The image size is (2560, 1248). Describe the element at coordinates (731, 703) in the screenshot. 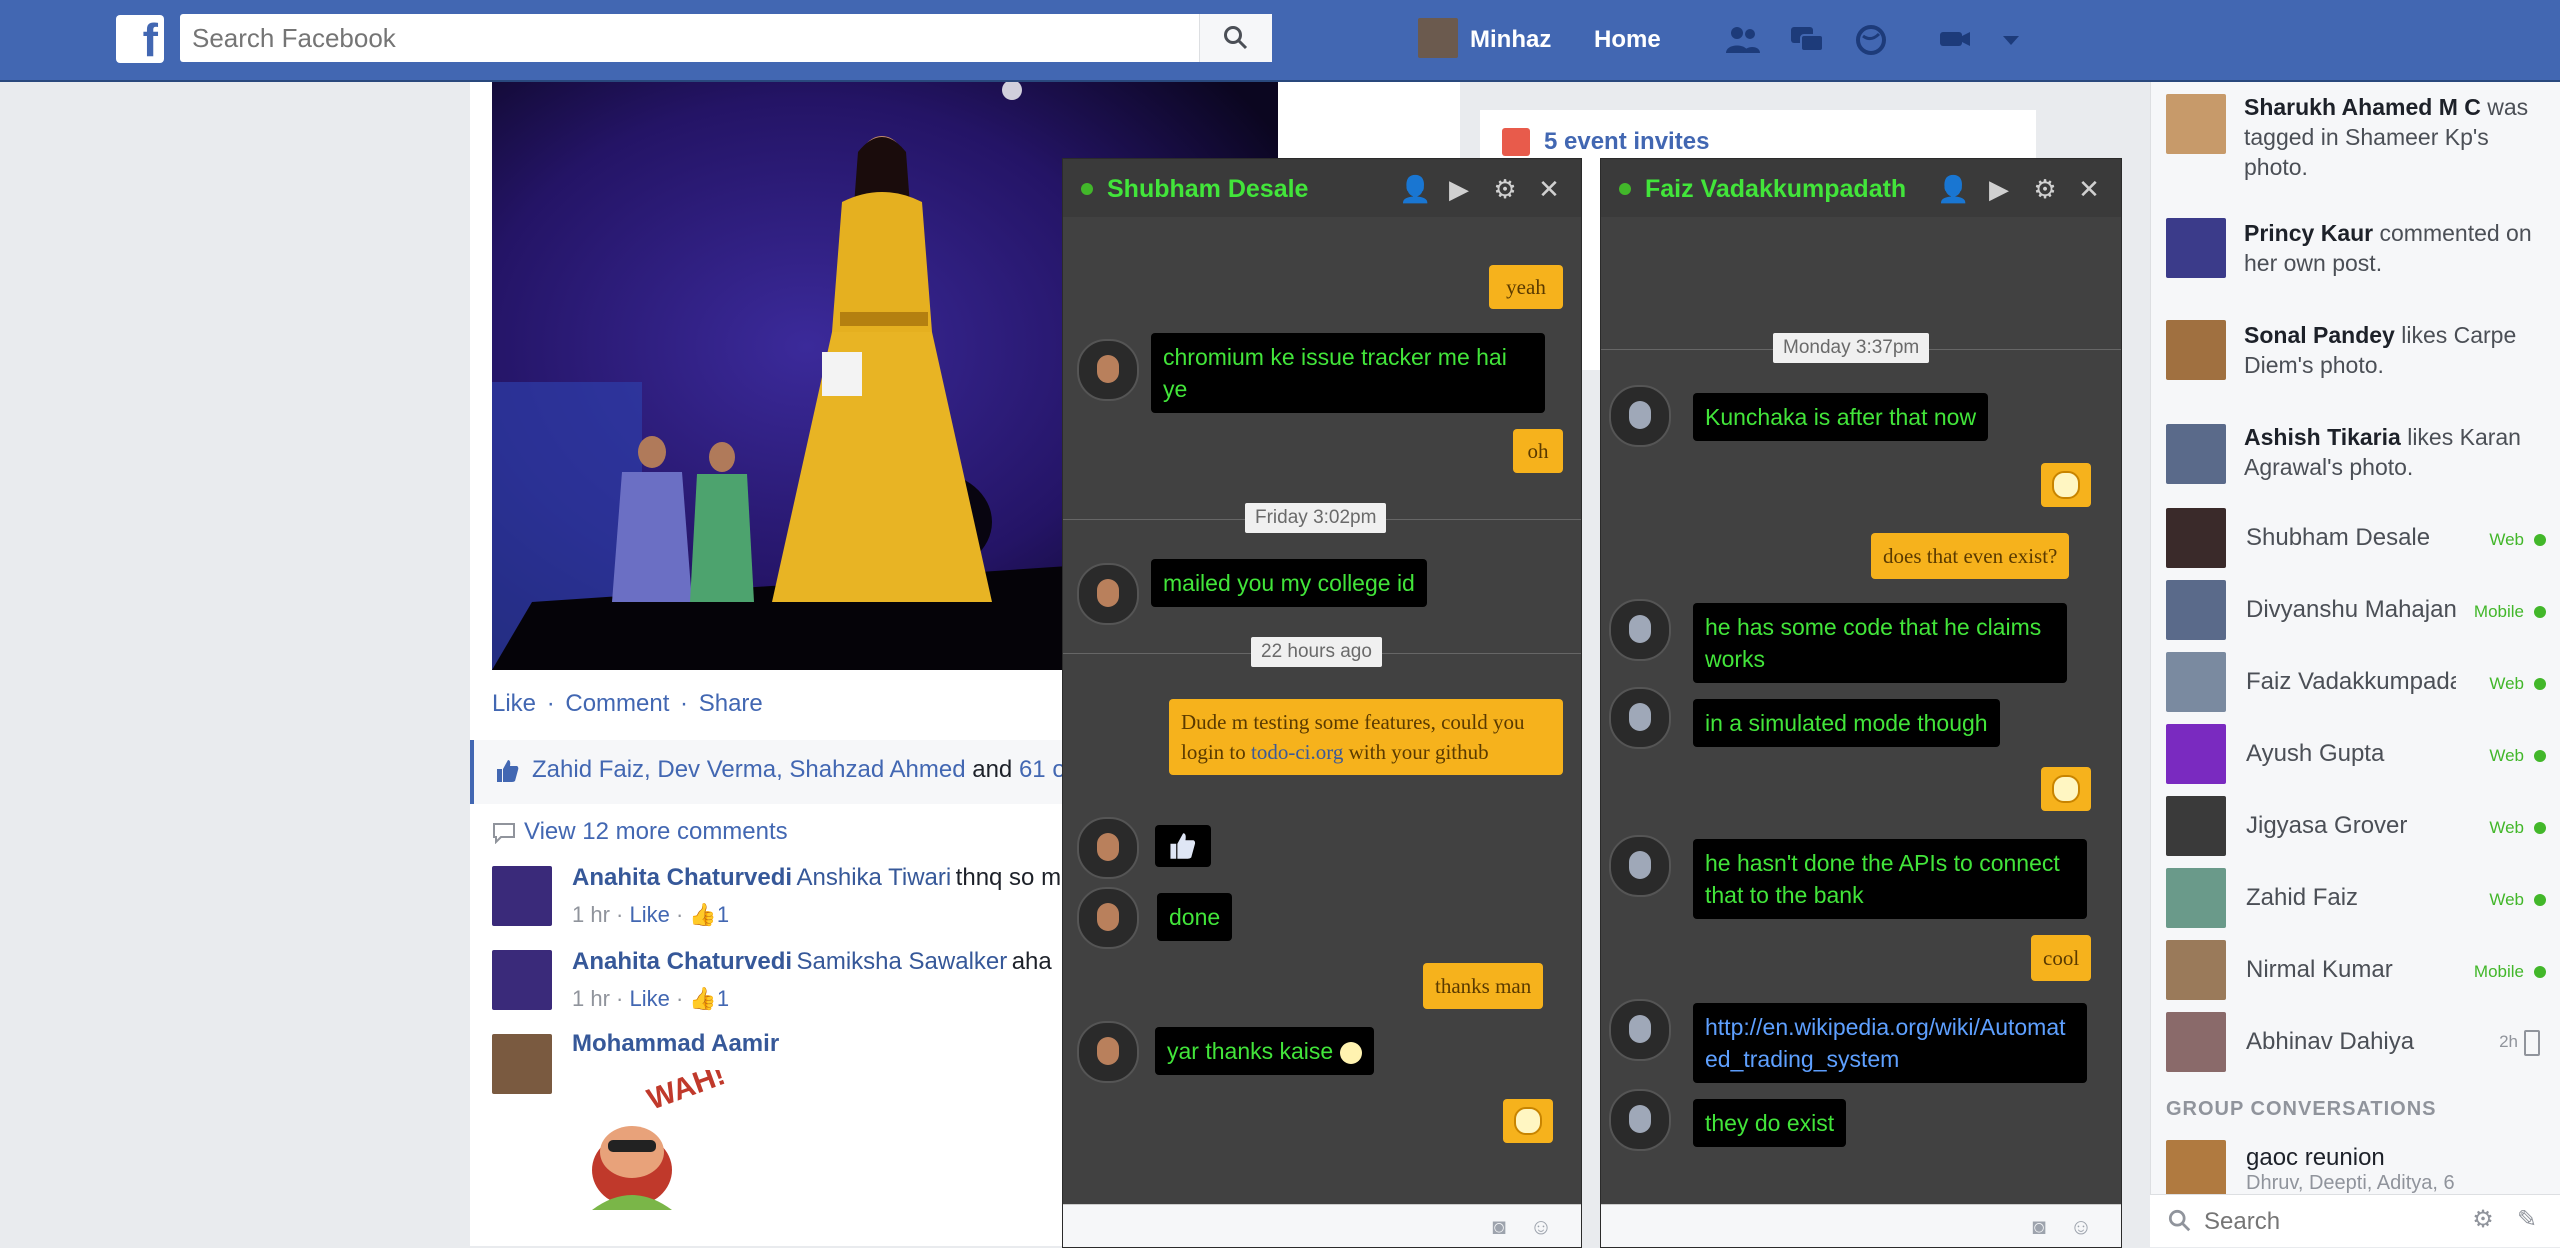

I see `share-link: Share` at that location.